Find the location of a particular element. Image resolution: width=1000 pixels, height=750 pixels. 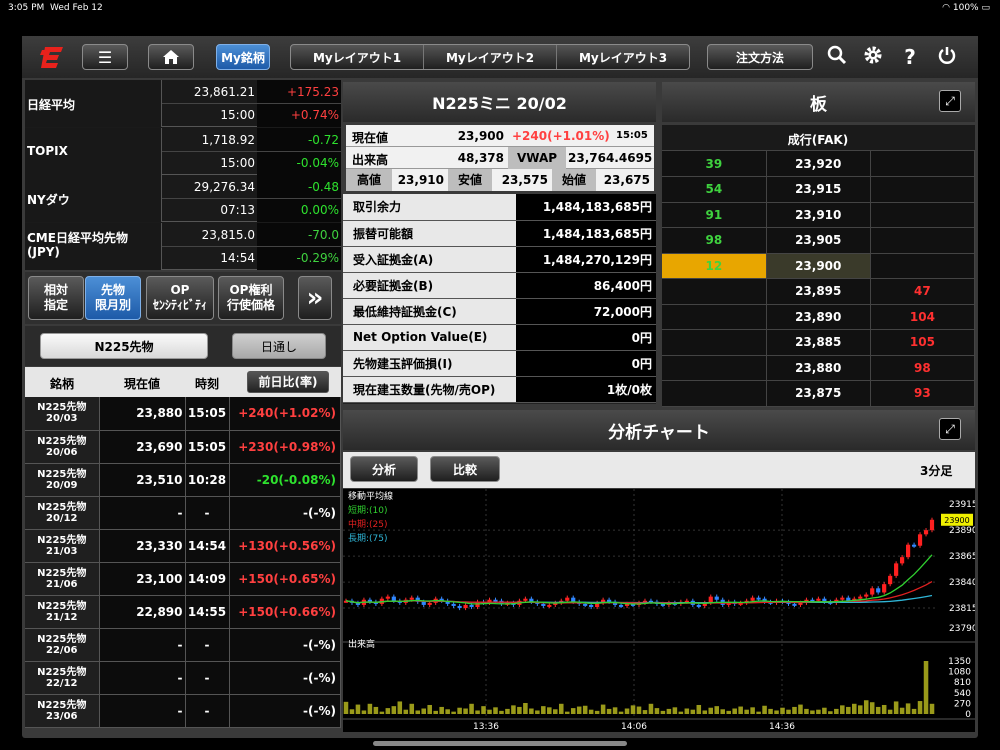

more-button: » is located at coordinates (315, 298).